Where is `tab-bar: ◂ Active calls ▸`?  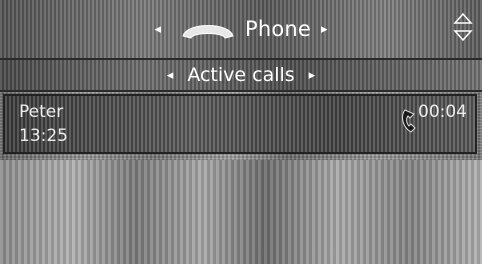
tab-bar: ◂ Active calls ▸ is located at coordinates (241, 76).